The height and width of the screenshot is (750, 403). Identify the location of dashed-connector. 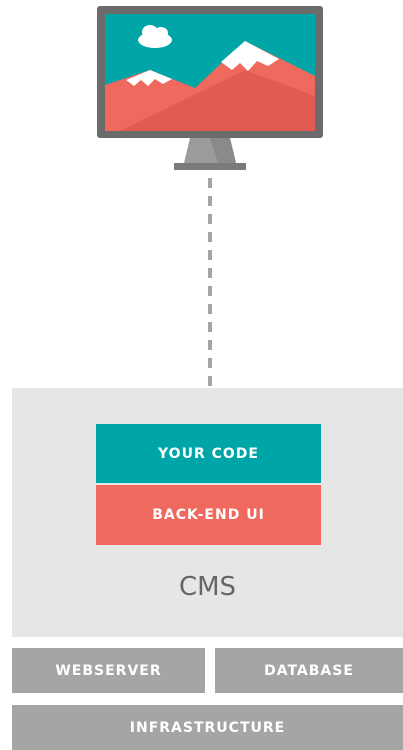
(210, 284).